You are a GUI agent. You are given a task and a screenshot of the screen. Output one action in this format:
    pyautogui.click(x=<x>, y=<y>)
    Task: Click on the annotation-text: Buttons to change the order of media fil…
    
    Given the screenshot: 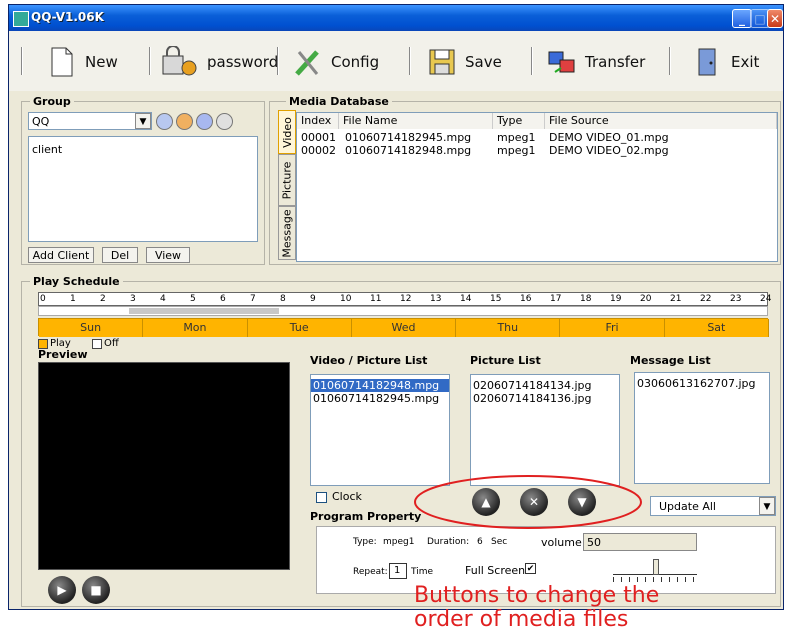 What is the action you would take?
    pyautogui.click(x=537, y=607)
    